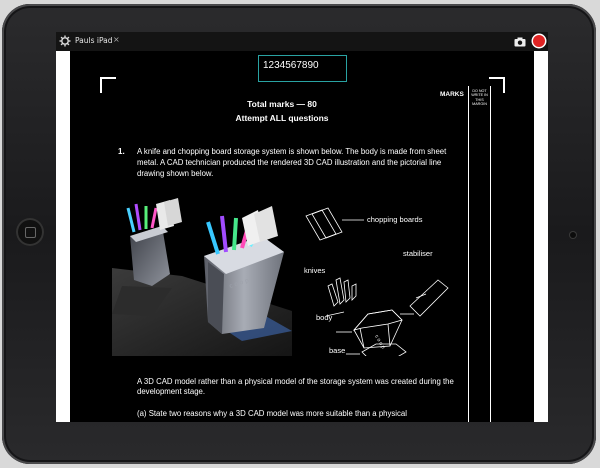 This screenshot has width=600, height=468. What do you see at coordinates (395, 219) in the screenshot?
I see `label-chopping-boards: chopping boards` at bounding box center [395, 219].